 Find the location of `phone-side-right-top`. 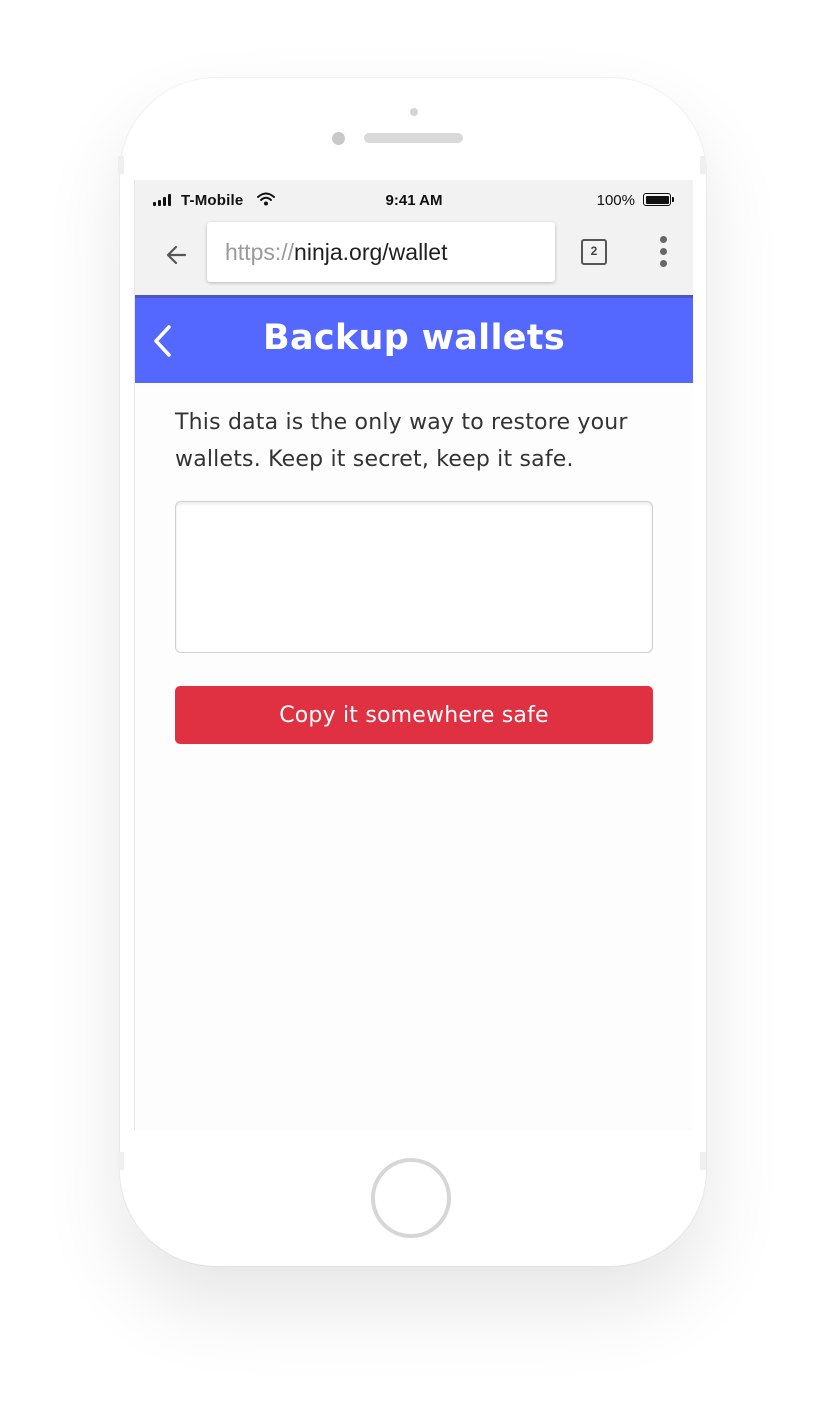

phone-side-right-top is located at coordinates (703, 165).